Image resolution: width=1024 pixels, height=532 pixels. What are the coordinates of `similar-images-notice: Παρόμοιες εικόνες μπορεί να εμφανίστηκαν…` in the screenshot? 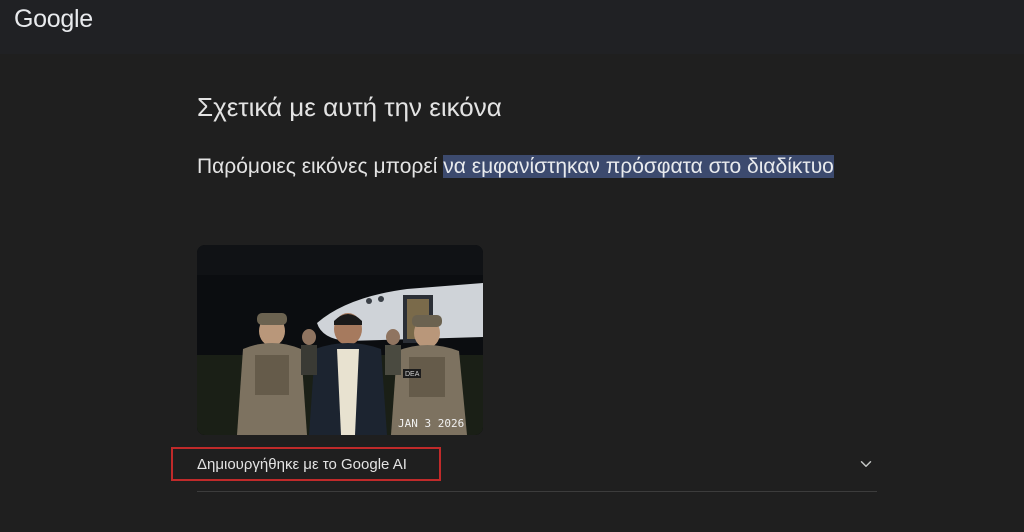 It's located at (547, 166).